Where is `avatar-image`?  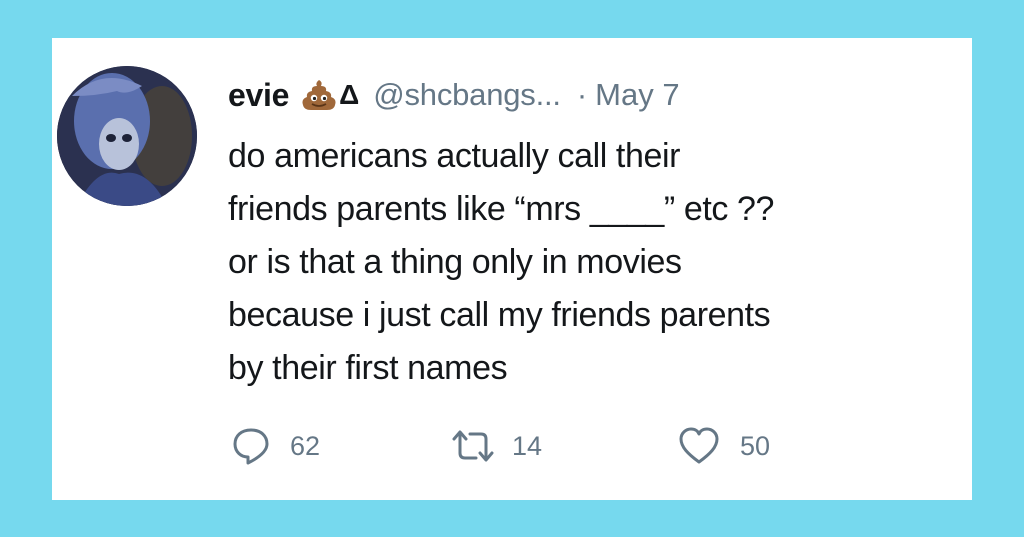 avatar-image is located at coordinates (127, 136).